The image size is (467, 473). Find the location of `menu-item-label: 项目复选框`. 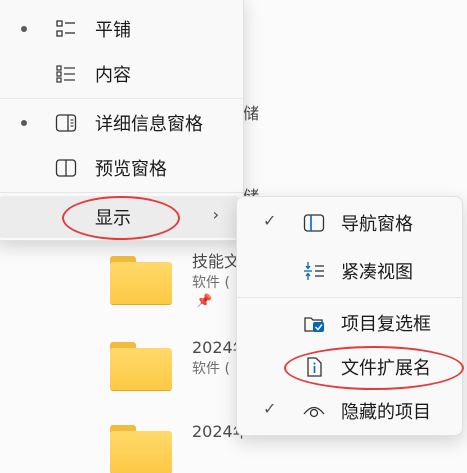

menu-item-label: 项目复选框 is located at coordinates (386, 324).